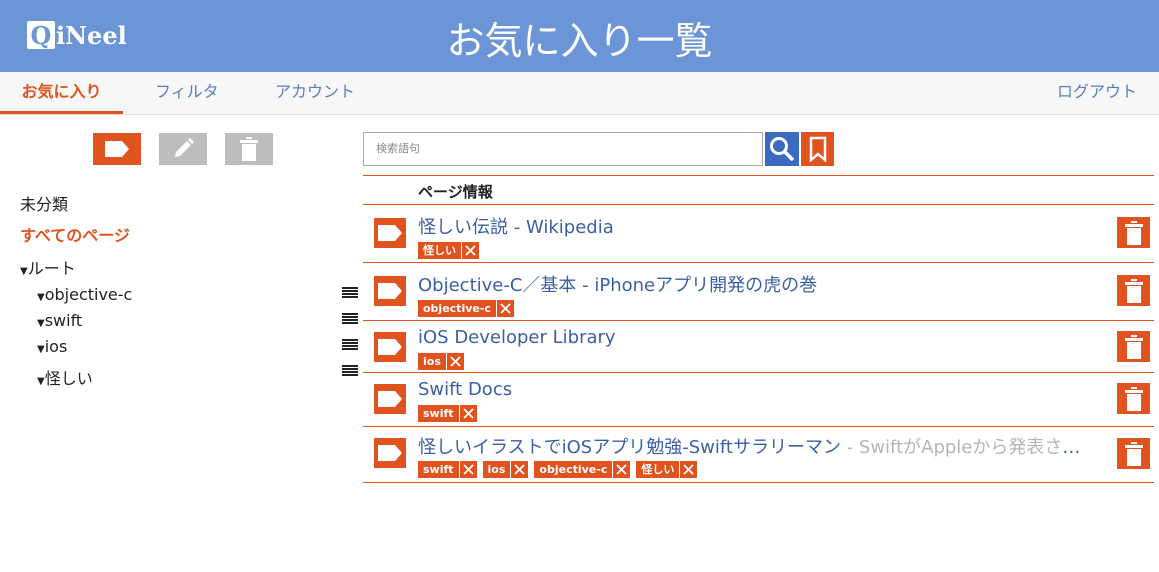  I want to click on bookmark-icon, so click(817, 149).